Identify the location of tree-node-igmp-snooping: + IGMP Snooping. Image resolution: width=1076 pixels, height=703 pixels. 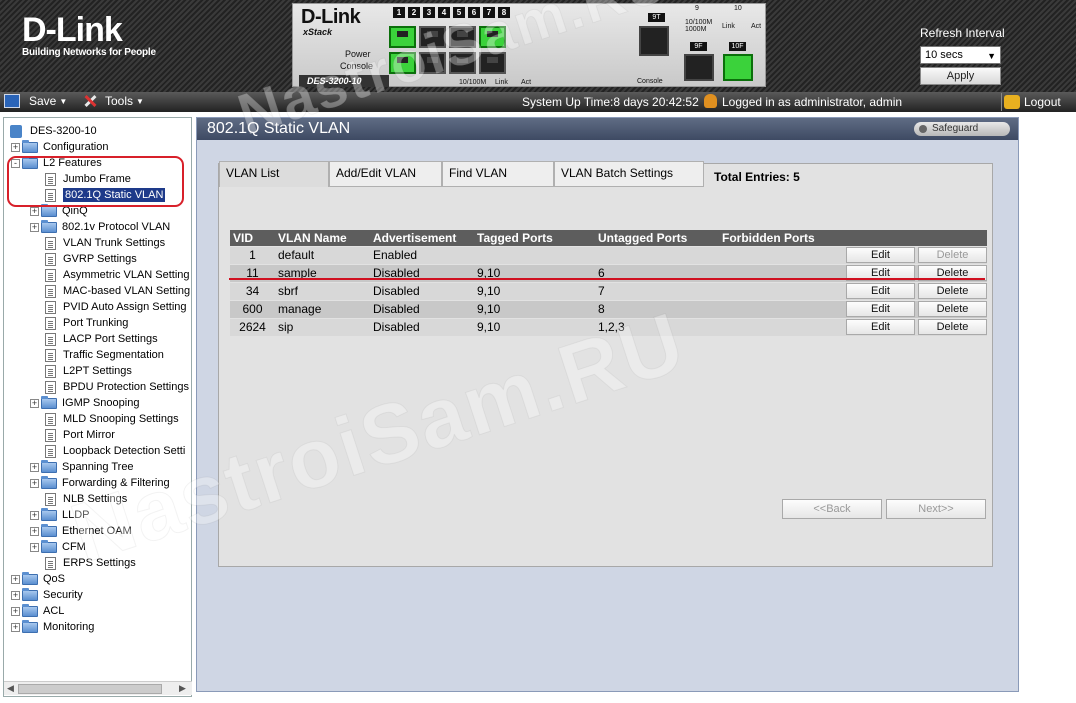
(84, 403).